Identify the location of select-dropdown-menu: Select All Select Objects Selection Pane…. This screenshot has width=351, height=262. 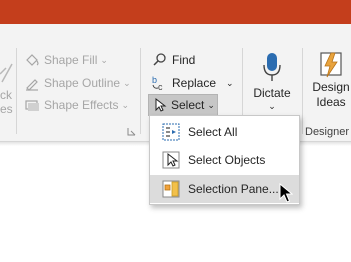
(224, 160).